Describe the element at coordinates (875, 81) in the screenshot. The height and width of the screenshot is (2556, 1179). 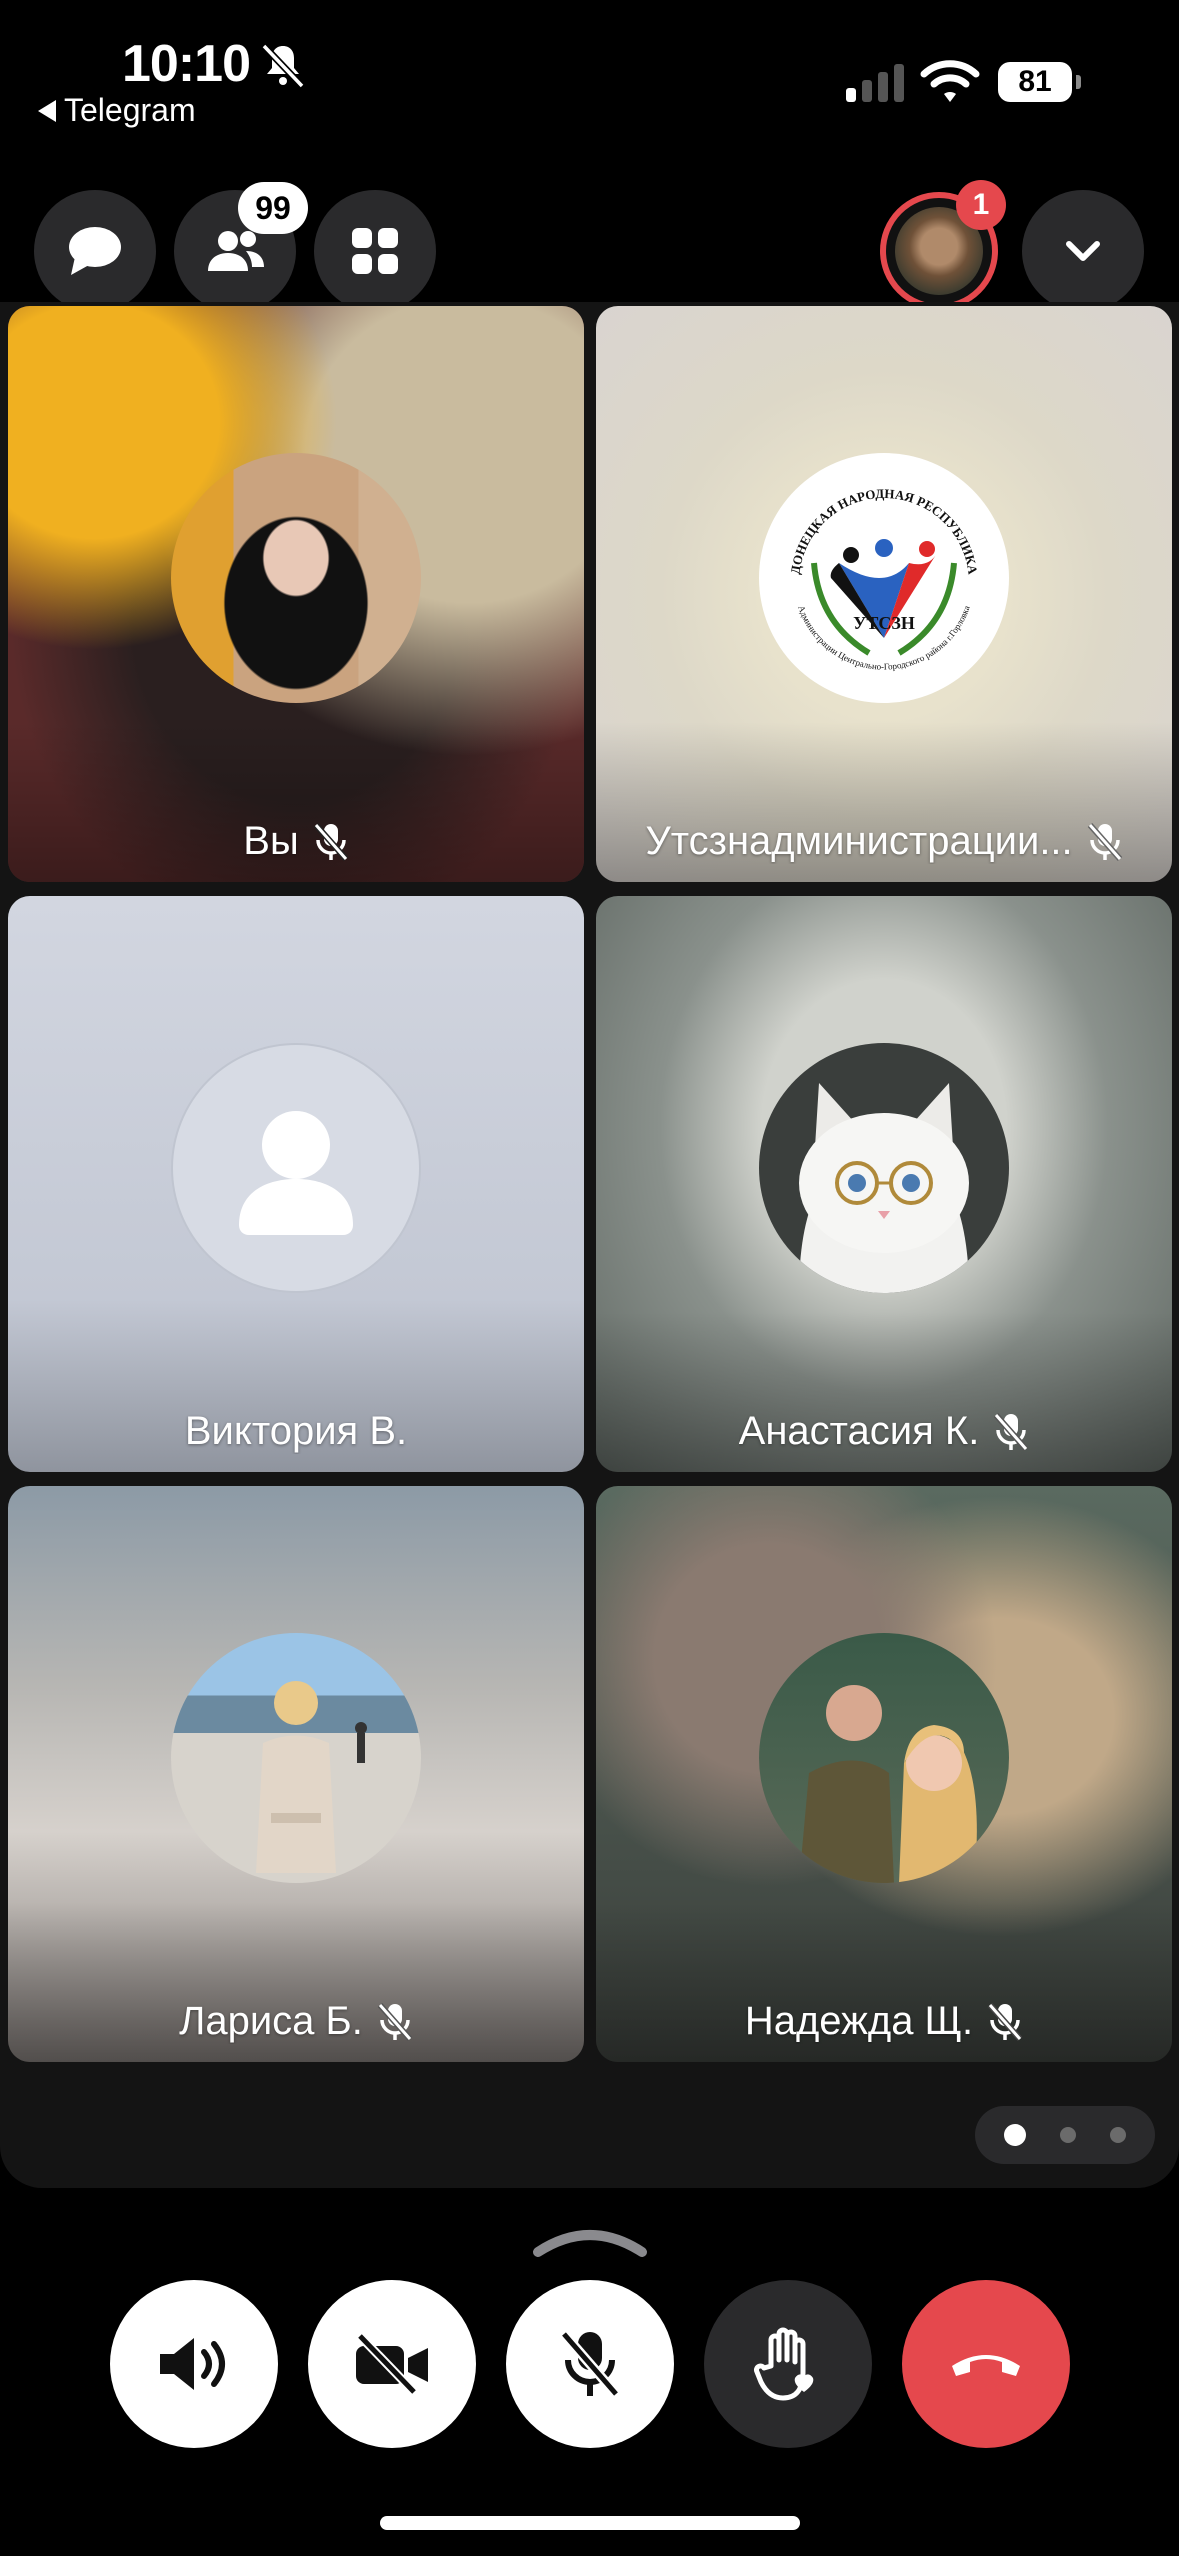
I see `cellular-signal-icon` at that location.